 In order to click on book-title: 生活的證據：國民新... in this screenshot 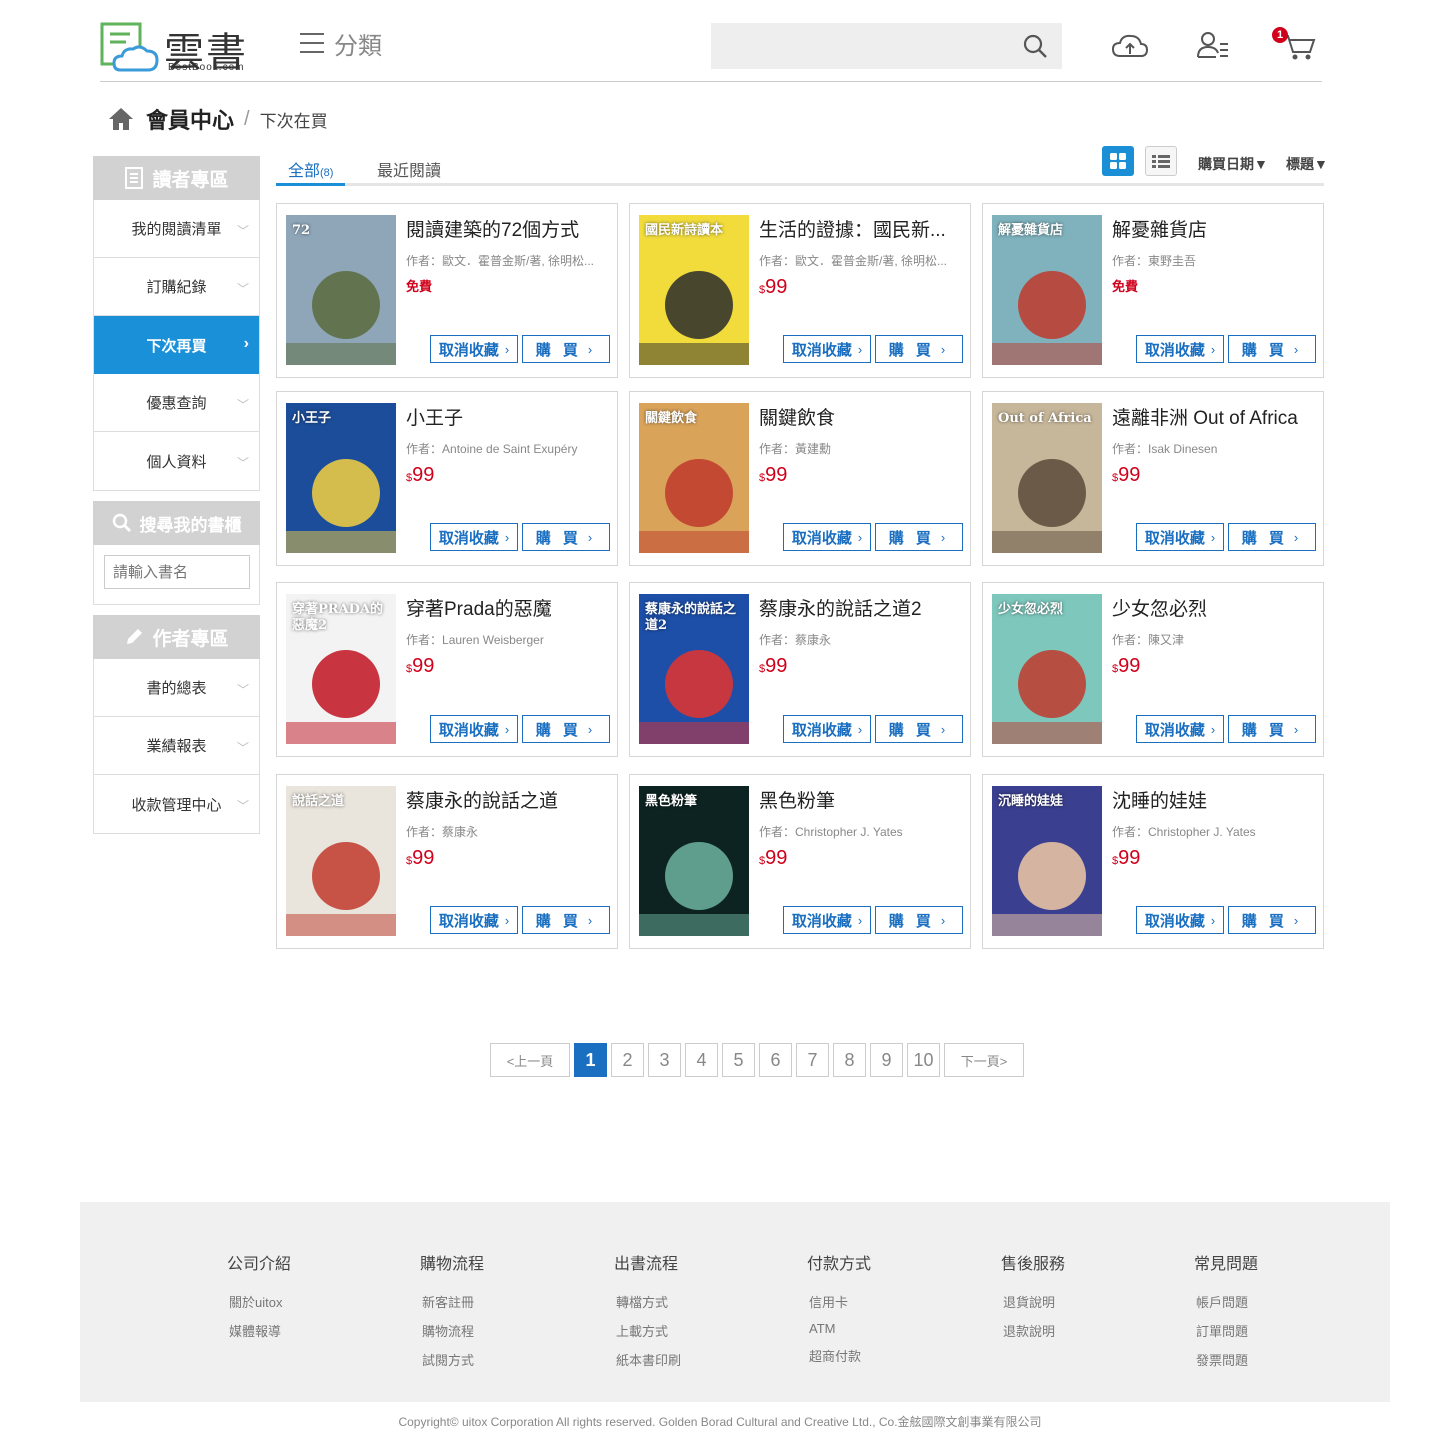, I will do `click(864, 228)`.